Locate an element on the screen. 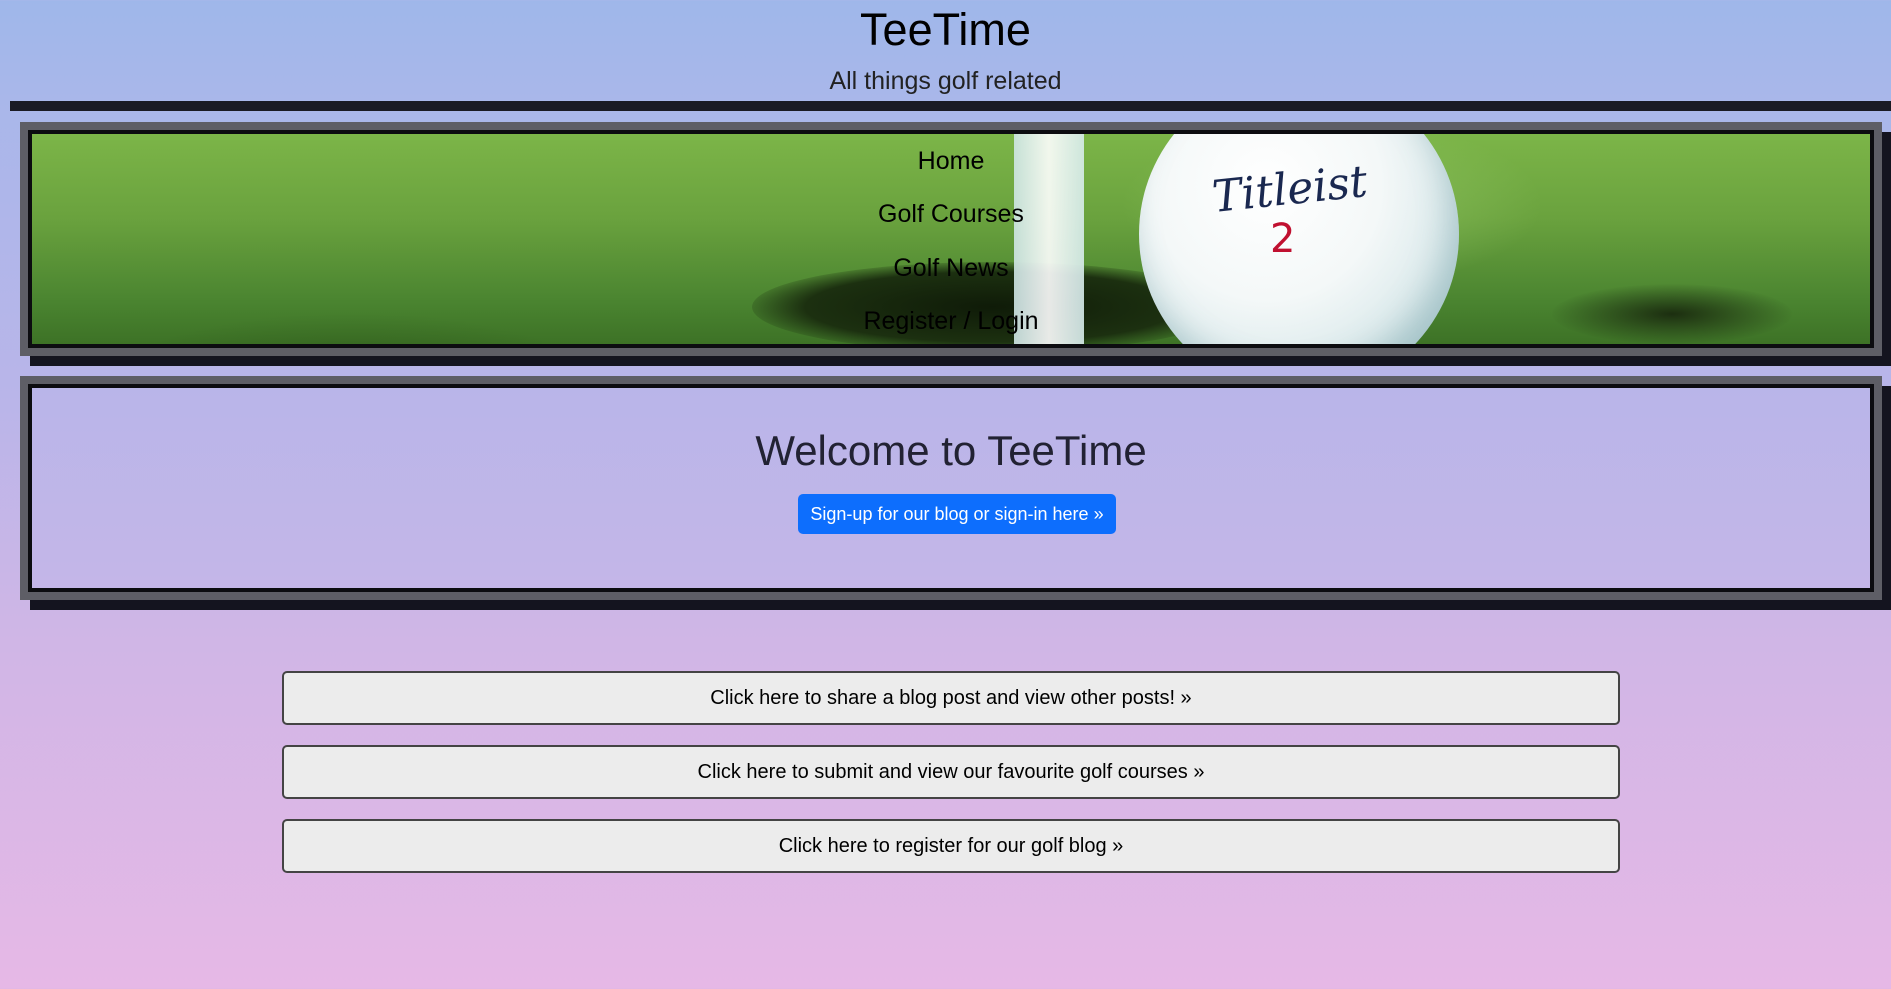  welcome-title: Welcome to TeeTime is located at coordinates (951, 450).